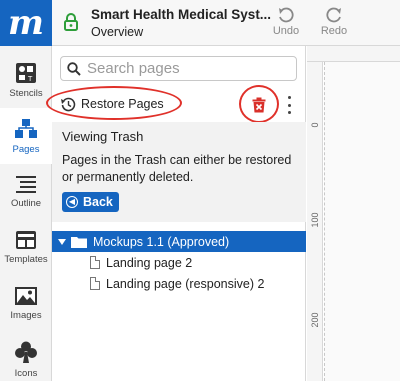  Describe the element at coordinates (71, 22) in the screenshot. I see `lock-icon` at that location.